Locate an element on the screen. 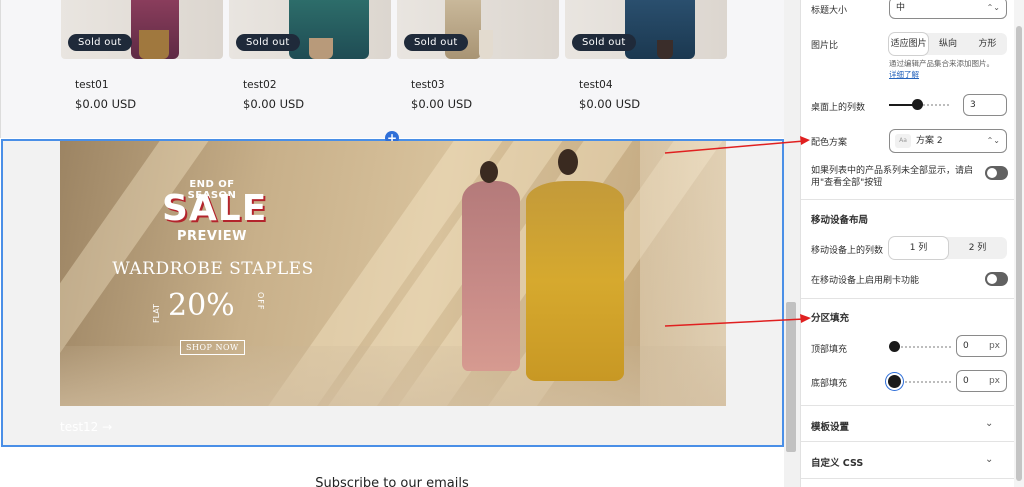 The height and width of the screenshot is (487, 1024). mobile-columns-option-1: 1 列 is located at coordinates (918, 248).